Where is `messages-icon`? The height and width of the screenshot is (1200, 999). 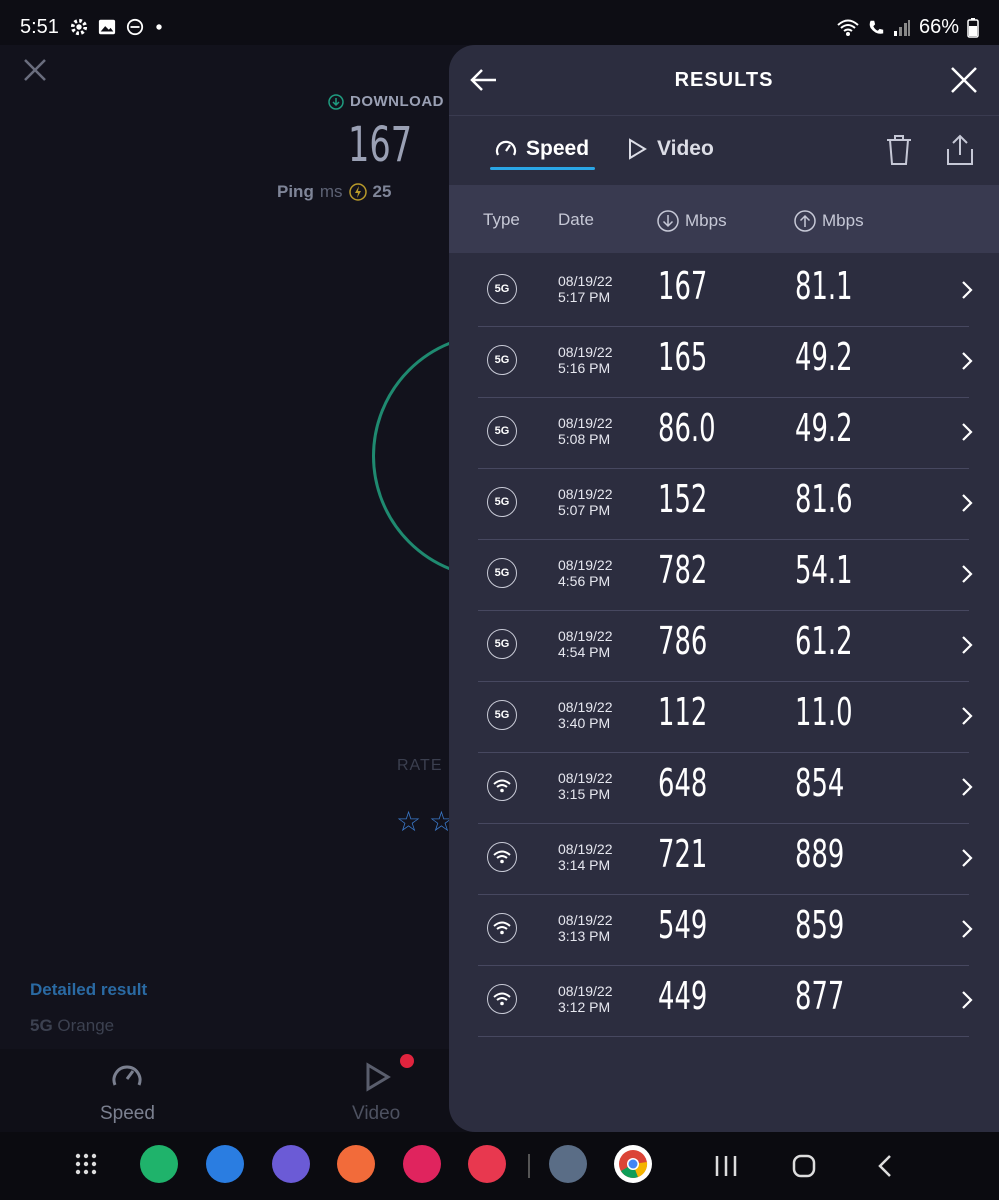 messages-icon is located at coordinates (225, 1164).